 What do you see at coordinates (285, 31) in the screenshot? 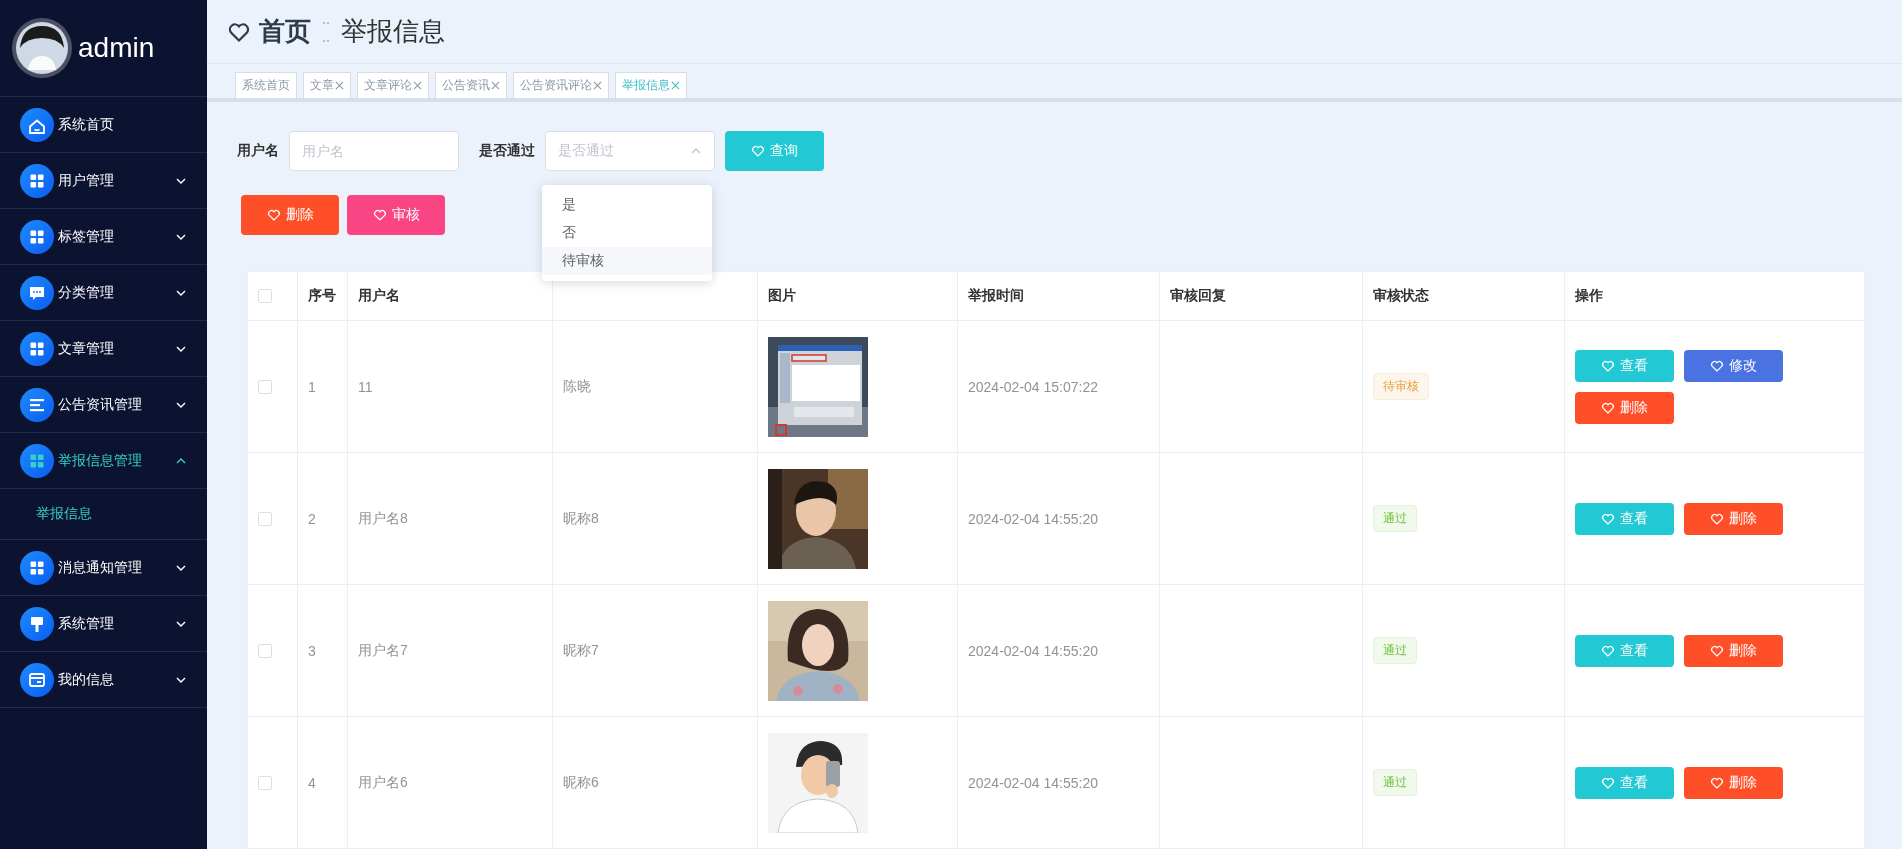
I see `breadcrumb-home: 首页` at bounding box center [285, 31].